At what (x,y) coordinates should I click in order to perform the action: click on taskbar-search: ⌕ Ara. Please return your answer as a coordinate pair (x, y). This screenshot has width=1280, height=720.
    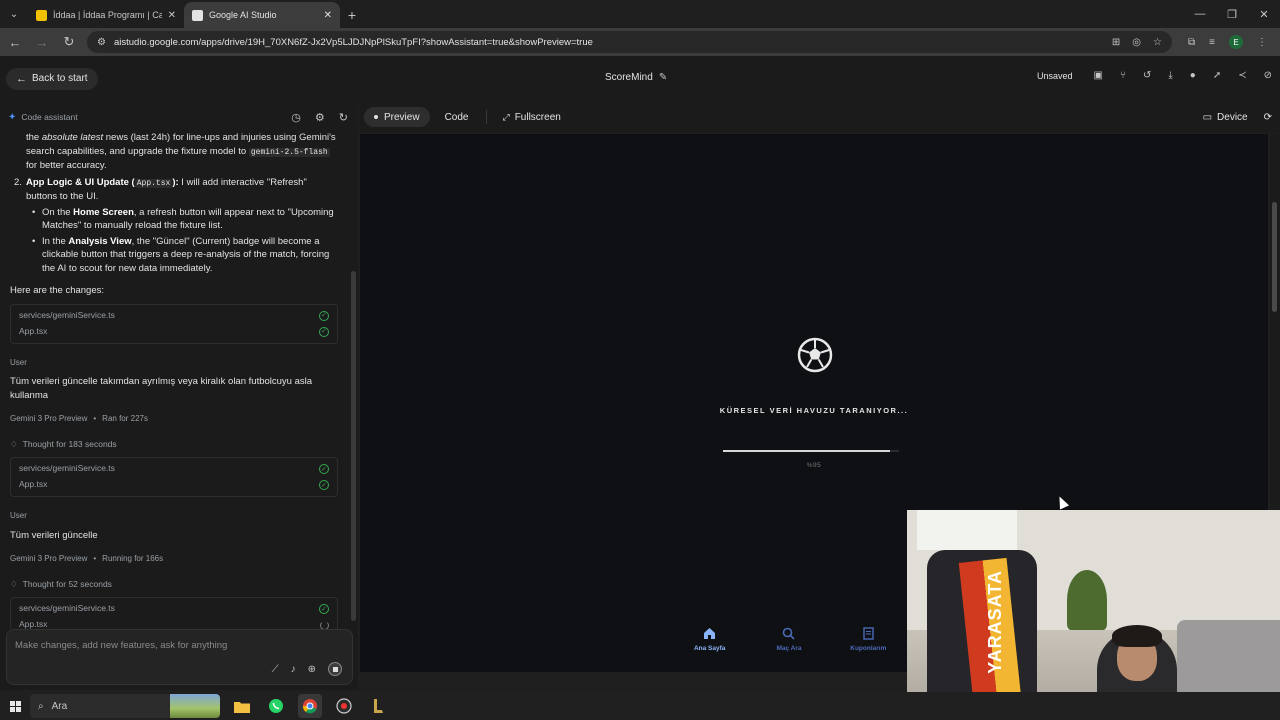
    Looking at the image, I should click on (125, 706).